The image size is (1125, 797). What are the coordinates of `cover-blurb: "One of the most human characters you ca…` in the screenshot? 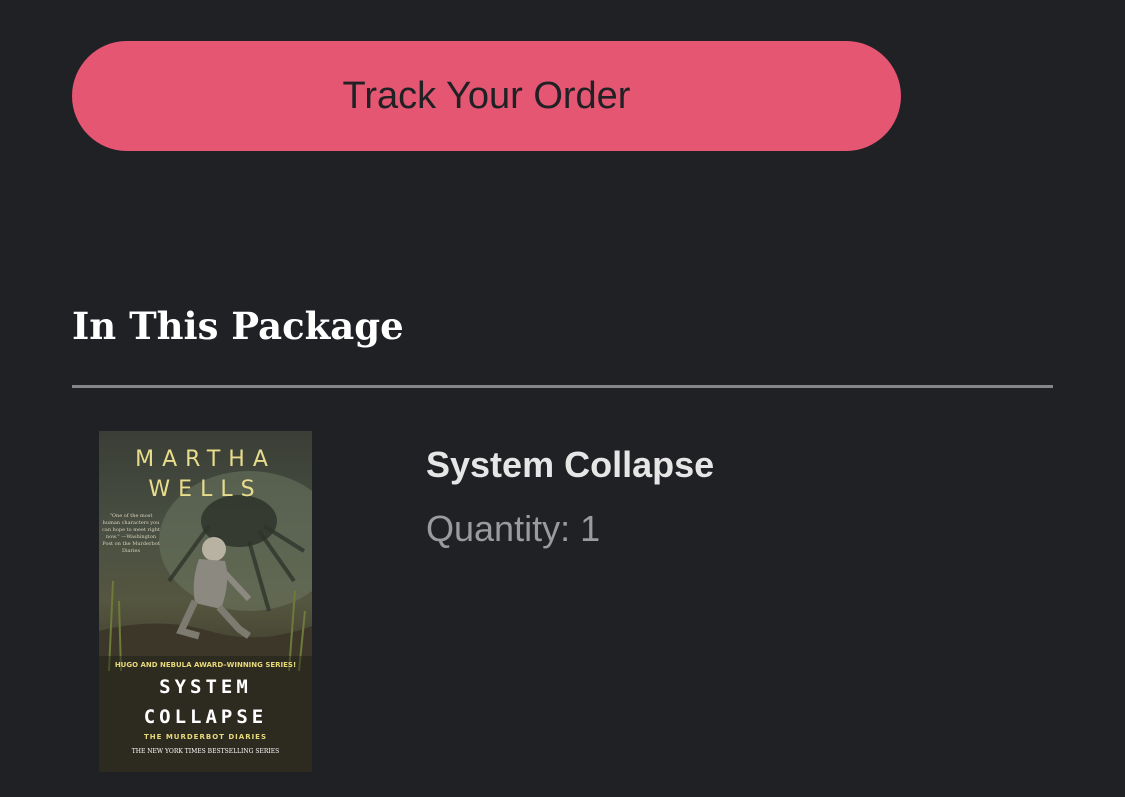 It's located at (131, 533).